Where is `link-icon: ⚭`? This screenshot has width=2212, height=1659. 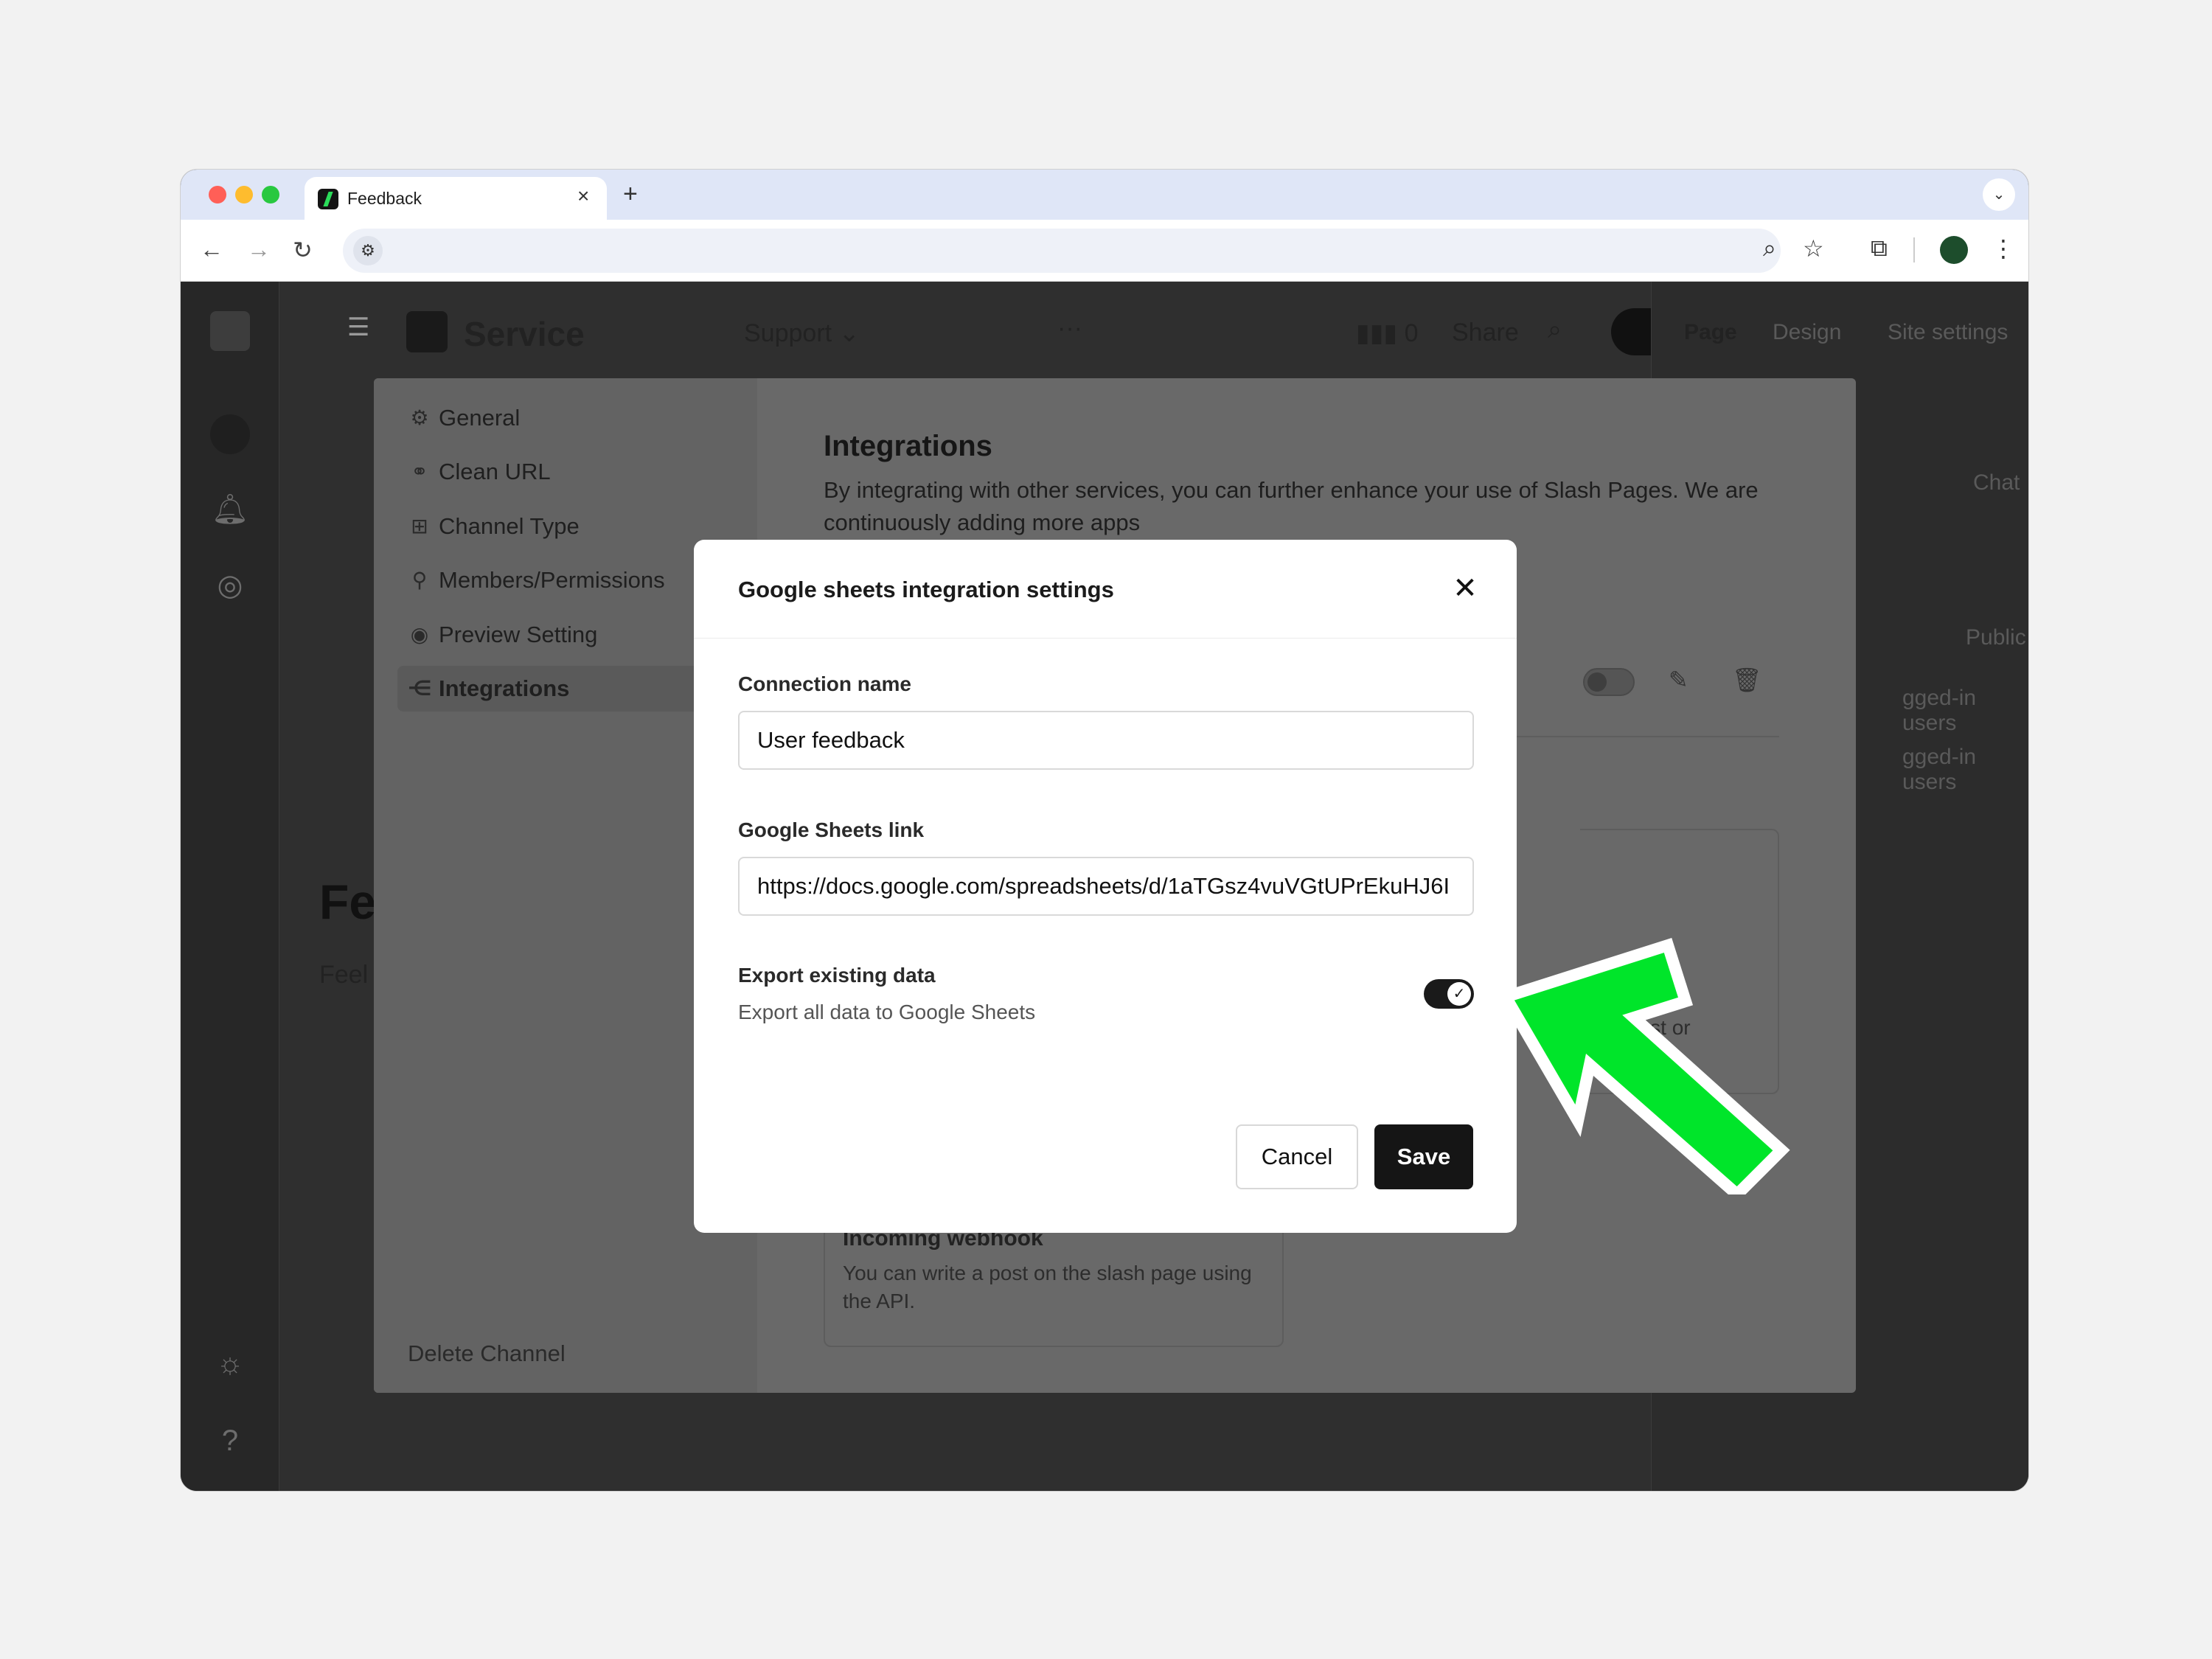
link-icon: ⚭ is located at coordinates (419, 471).